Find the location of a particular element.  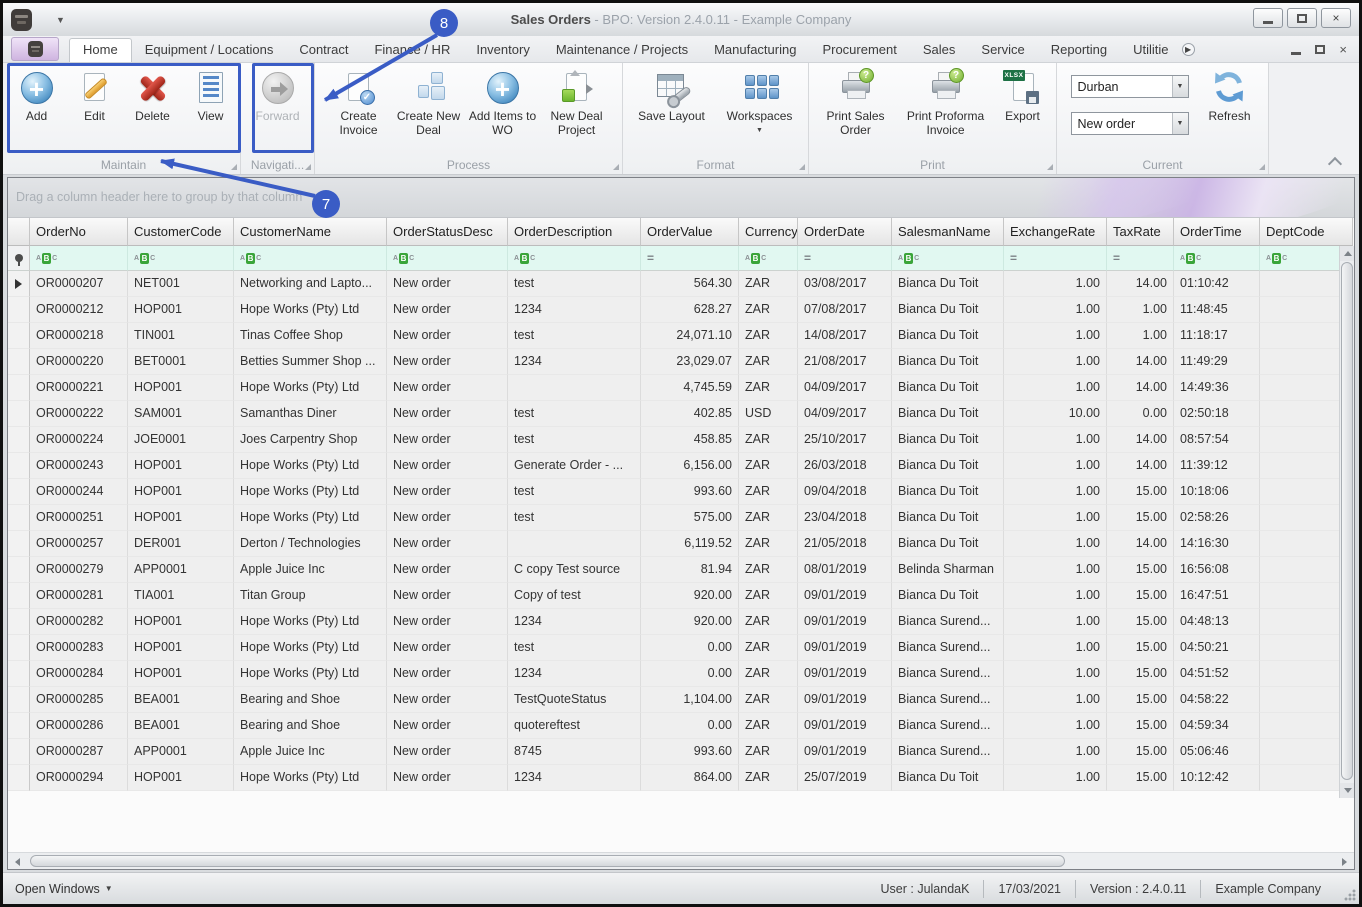

resize-grip is located at coordinates (1350, 895).